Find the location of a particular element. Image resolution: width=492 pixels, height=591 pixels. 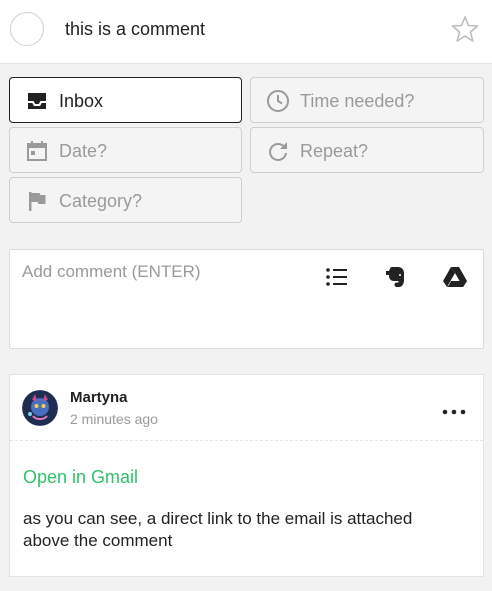

calendar-icon is located at coordinates (37, 151).